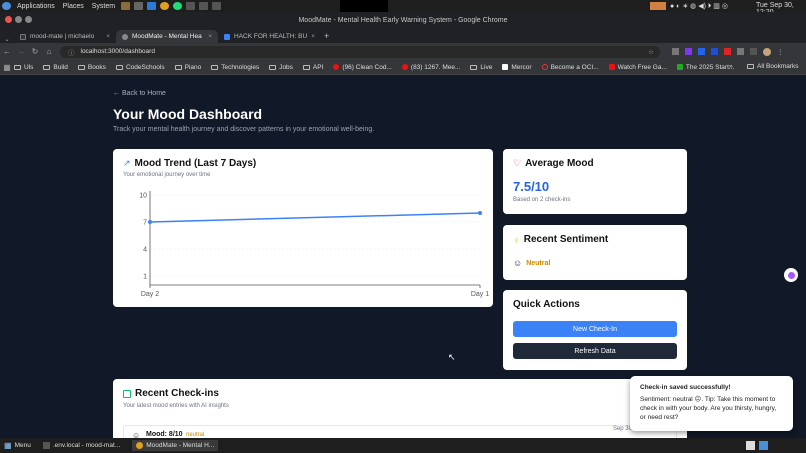 The height and width of the screenshot is (453, 806). What do you see at coordinates (152, 6) in the screenshot?
I see `vscode-launcher-icon` at bounding box center [152, 6].